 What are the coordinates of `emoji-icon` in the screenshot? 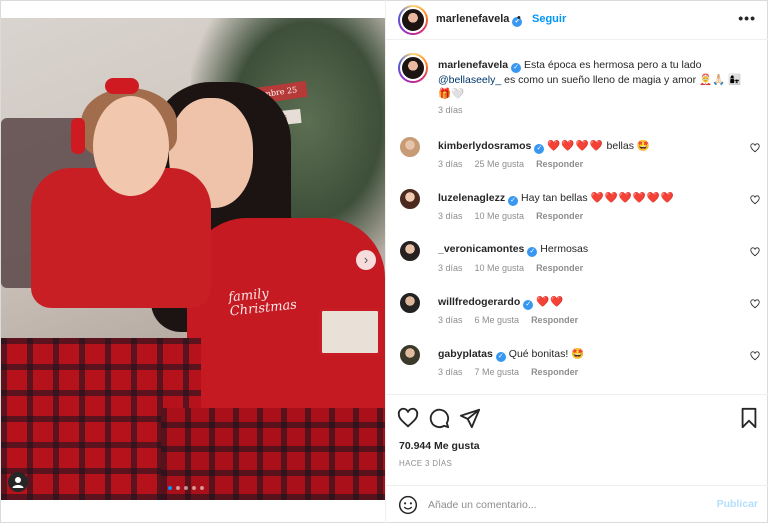 It's located at (408, 505).